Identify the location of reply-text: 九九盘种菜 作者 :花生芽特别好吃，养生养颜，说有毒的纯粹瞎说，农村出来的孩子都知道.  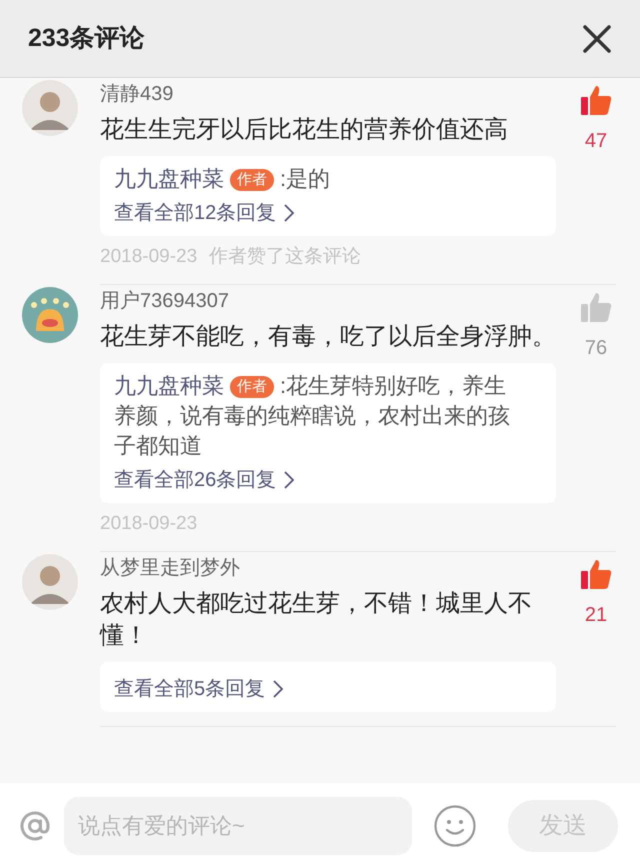
(312, 416).